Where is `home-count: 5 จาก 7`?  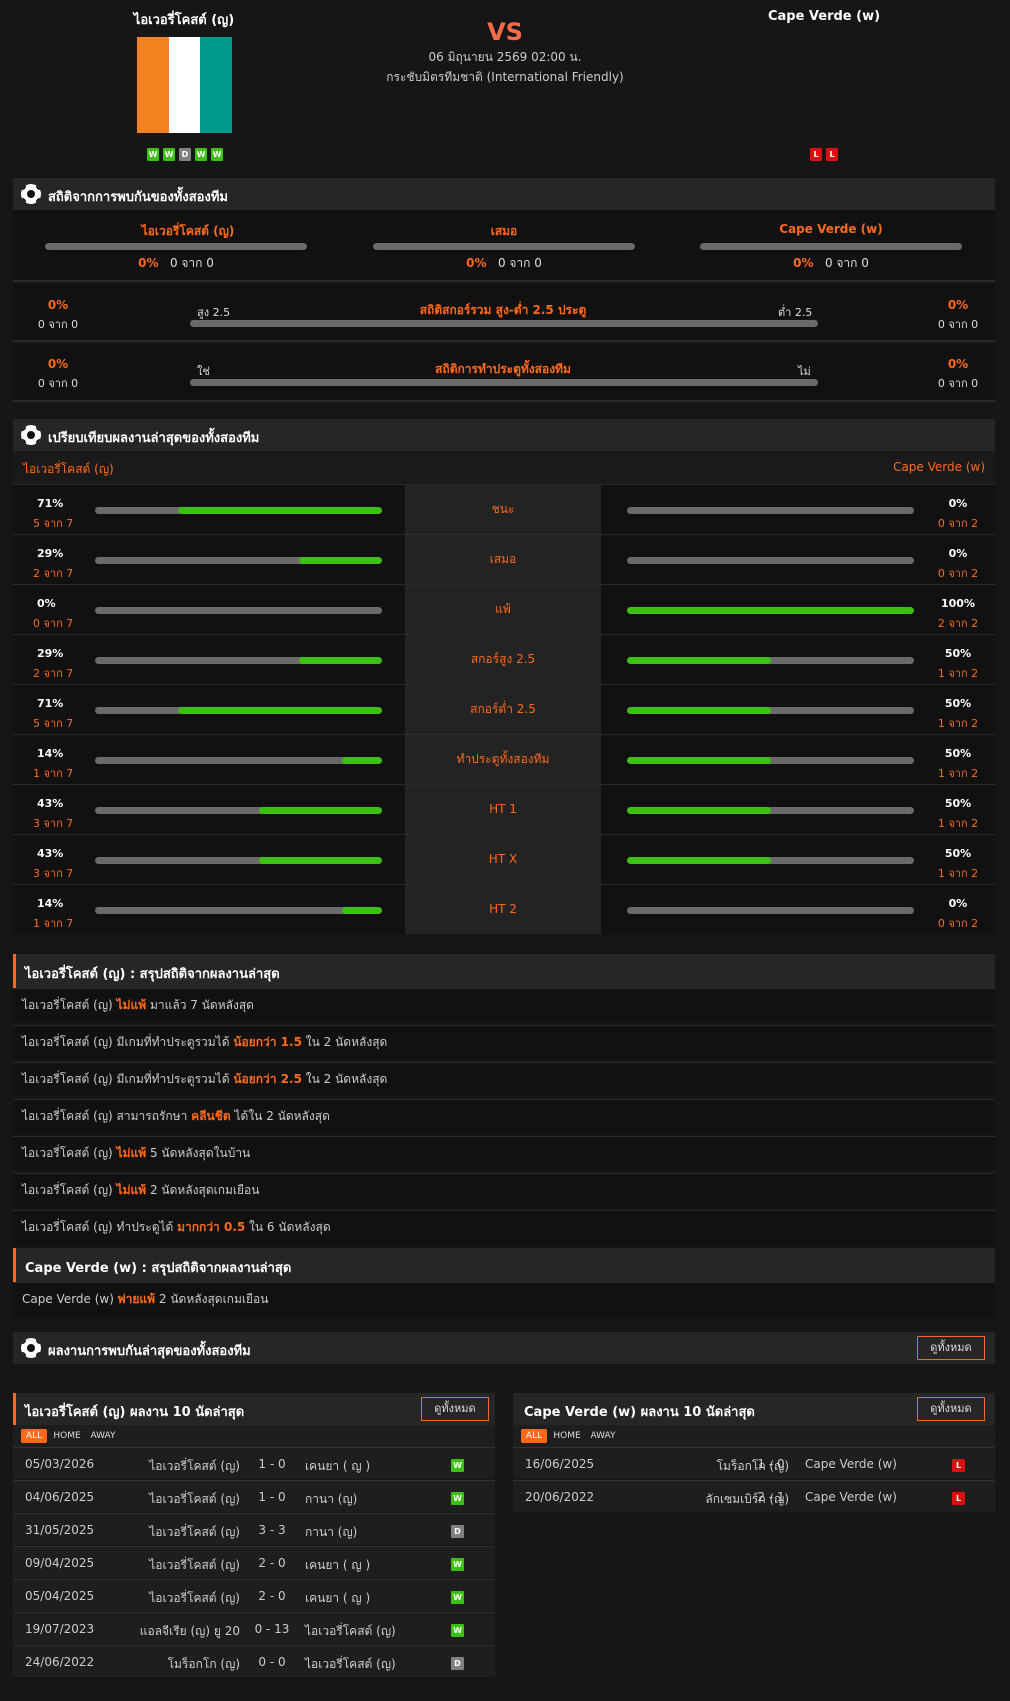 home-count: 5 จาก 7 is located at coordinates (53, 723).